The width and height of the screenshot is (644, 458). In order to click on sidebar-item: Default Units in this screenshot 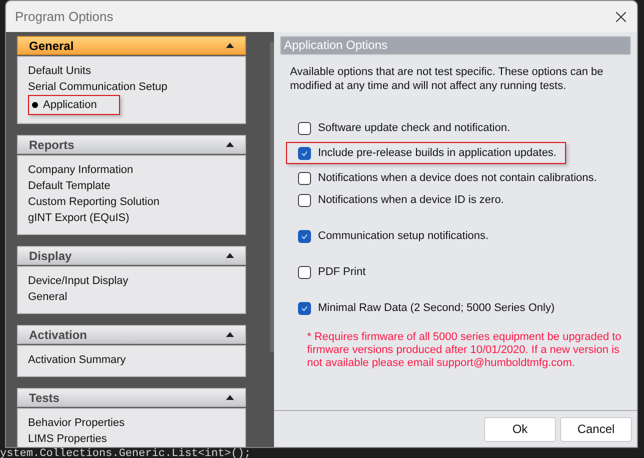, I will do `click(131, 71)`.